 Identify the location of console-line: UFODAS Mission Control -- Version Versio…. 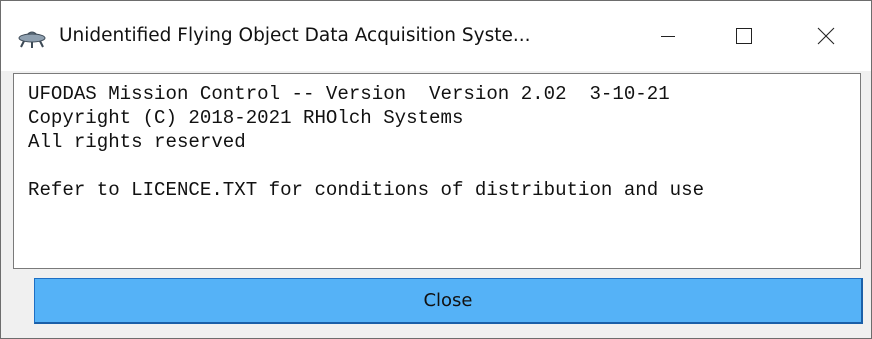
(349, 94).